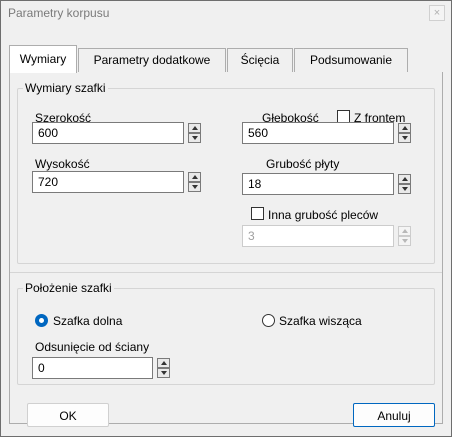 This screenshot has width=452, height=437. I want to click on width-input: 600, so click(108, 133).